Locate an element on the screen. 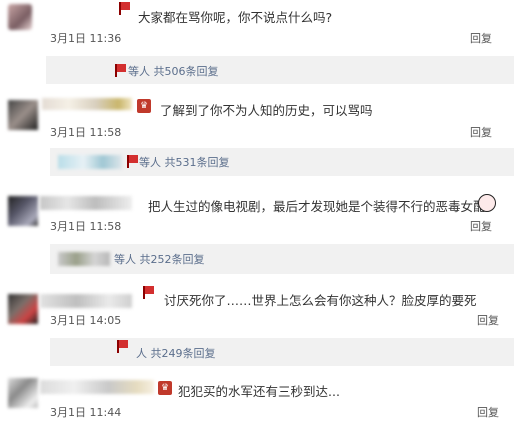 The width and height of the screenshot is (518, 422). reply-summary-bar: 等人 共252条回复 is located at coordinates (282, 259).